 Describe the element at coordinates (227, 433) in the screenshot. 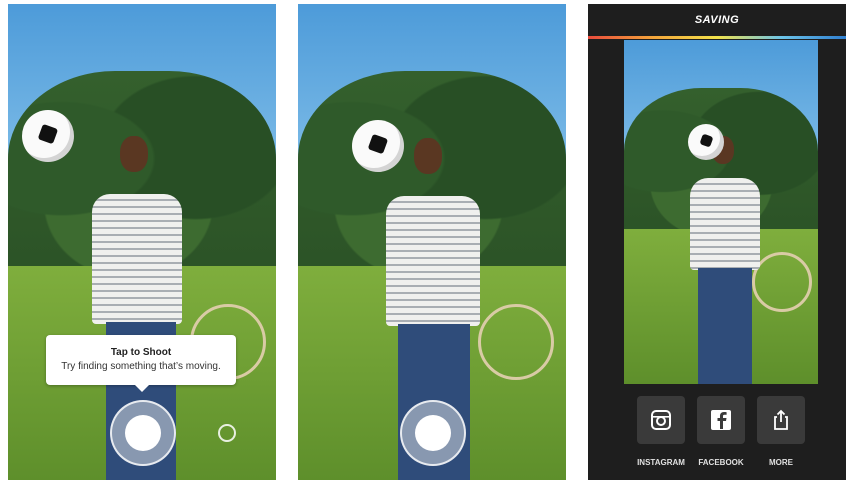

I see `focus-indicator-icon` at that location.